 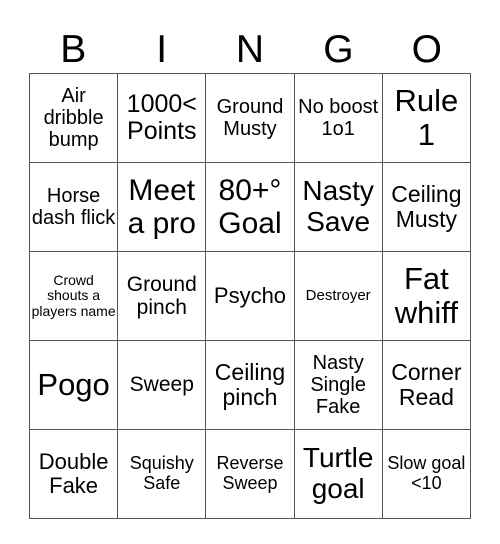 I want to click on header-letter-g: G, so click(x=338, y=49).